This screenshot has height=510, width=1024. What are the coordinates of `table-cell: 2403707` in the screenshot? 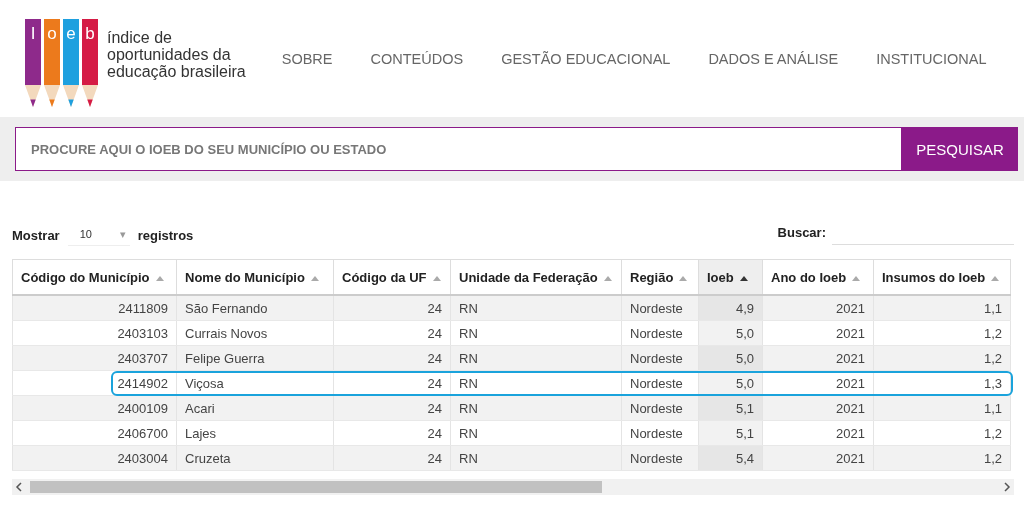 It's located at (94, 358).